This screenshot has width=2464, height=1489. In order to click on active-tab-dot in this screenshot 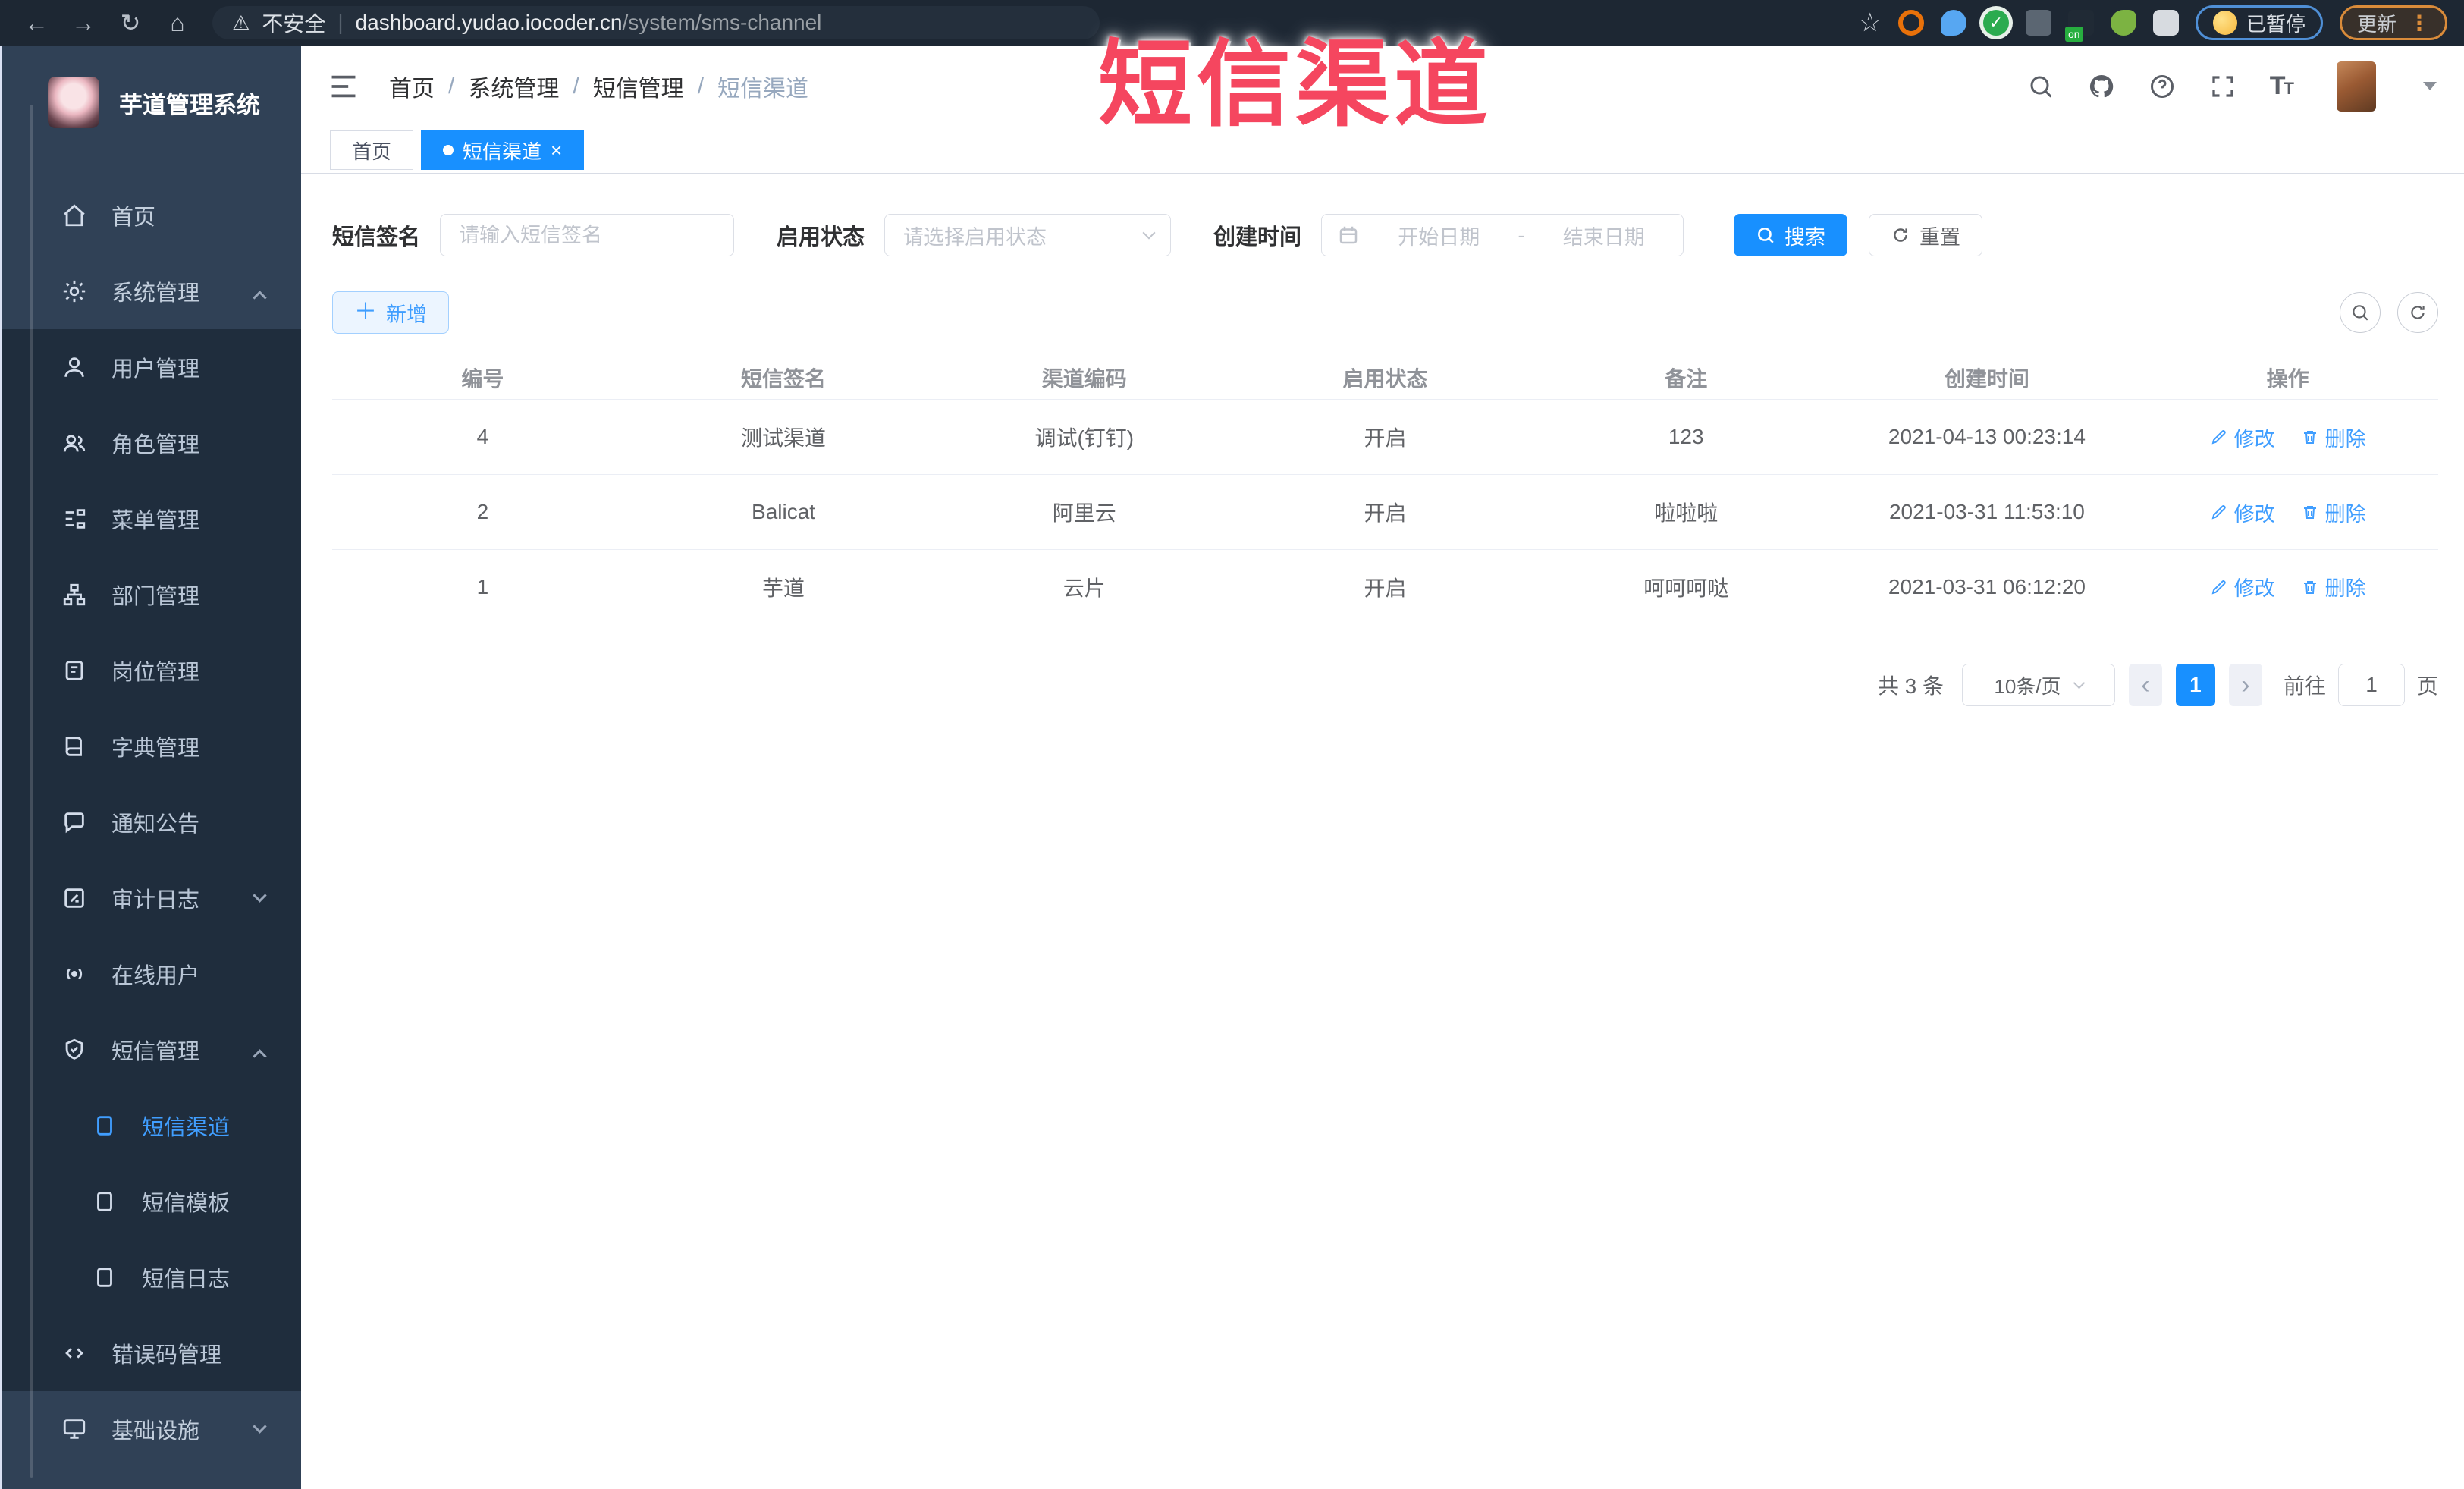, I will do `click(448, 150)`.